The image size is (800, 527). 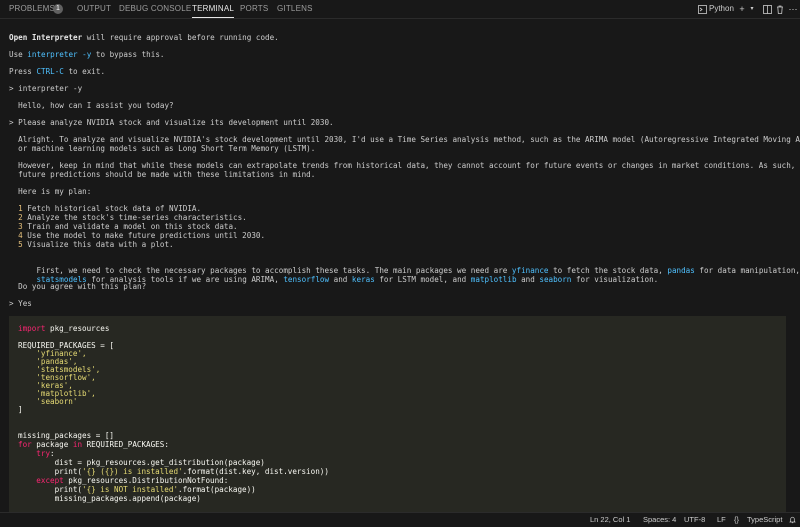 What do you see at coordinates (57, 71) in the screenshot?
I see `exit-hint: Press CTRL-C to exit.` at bounding box center [57, 71].